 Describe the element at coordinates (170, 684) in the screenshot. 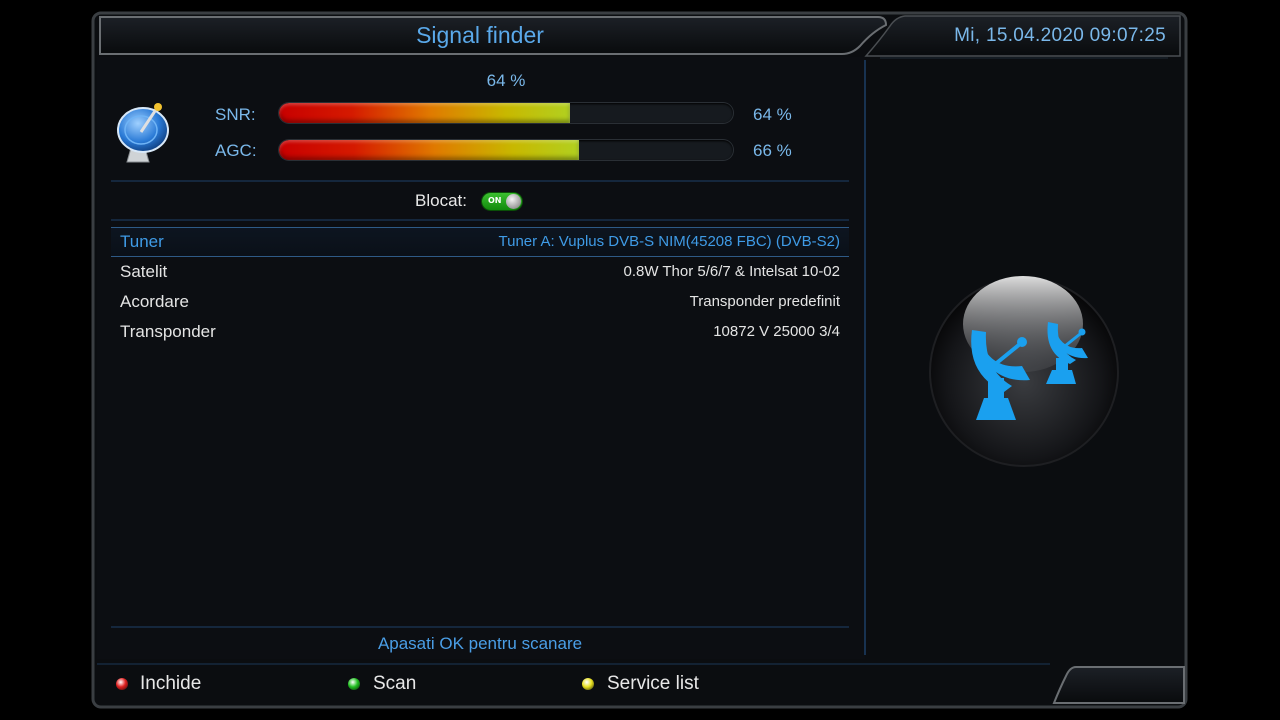

I see `close-button: Inchide` at that location.